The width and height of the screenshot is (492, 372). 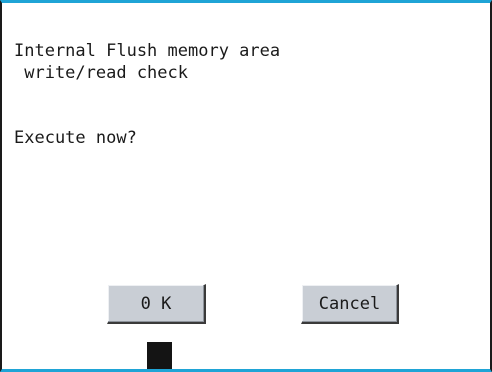 What do you see at coordinates (101, 73) in the screenshot?
I see `message-line-2: write/read check` at bounding box center [101, 73].